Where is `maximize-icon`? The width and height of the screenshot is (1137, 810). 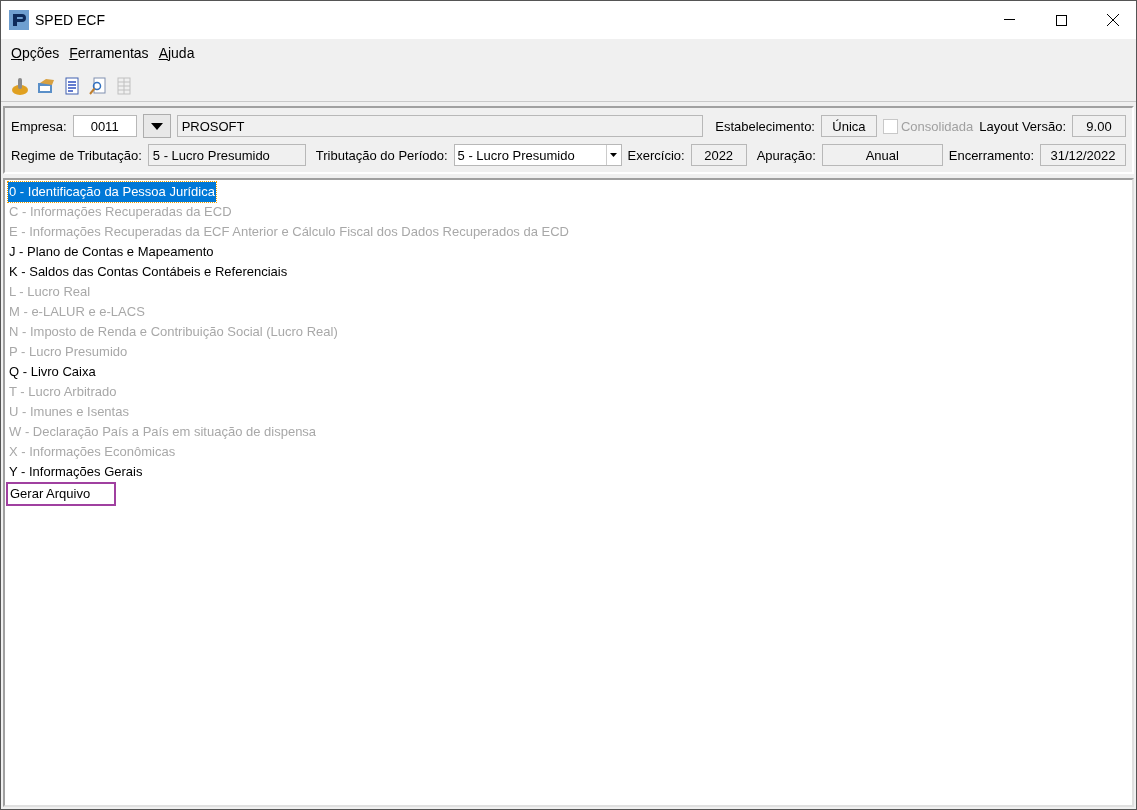
maximize-icon is located at coordinates (1061, 20).